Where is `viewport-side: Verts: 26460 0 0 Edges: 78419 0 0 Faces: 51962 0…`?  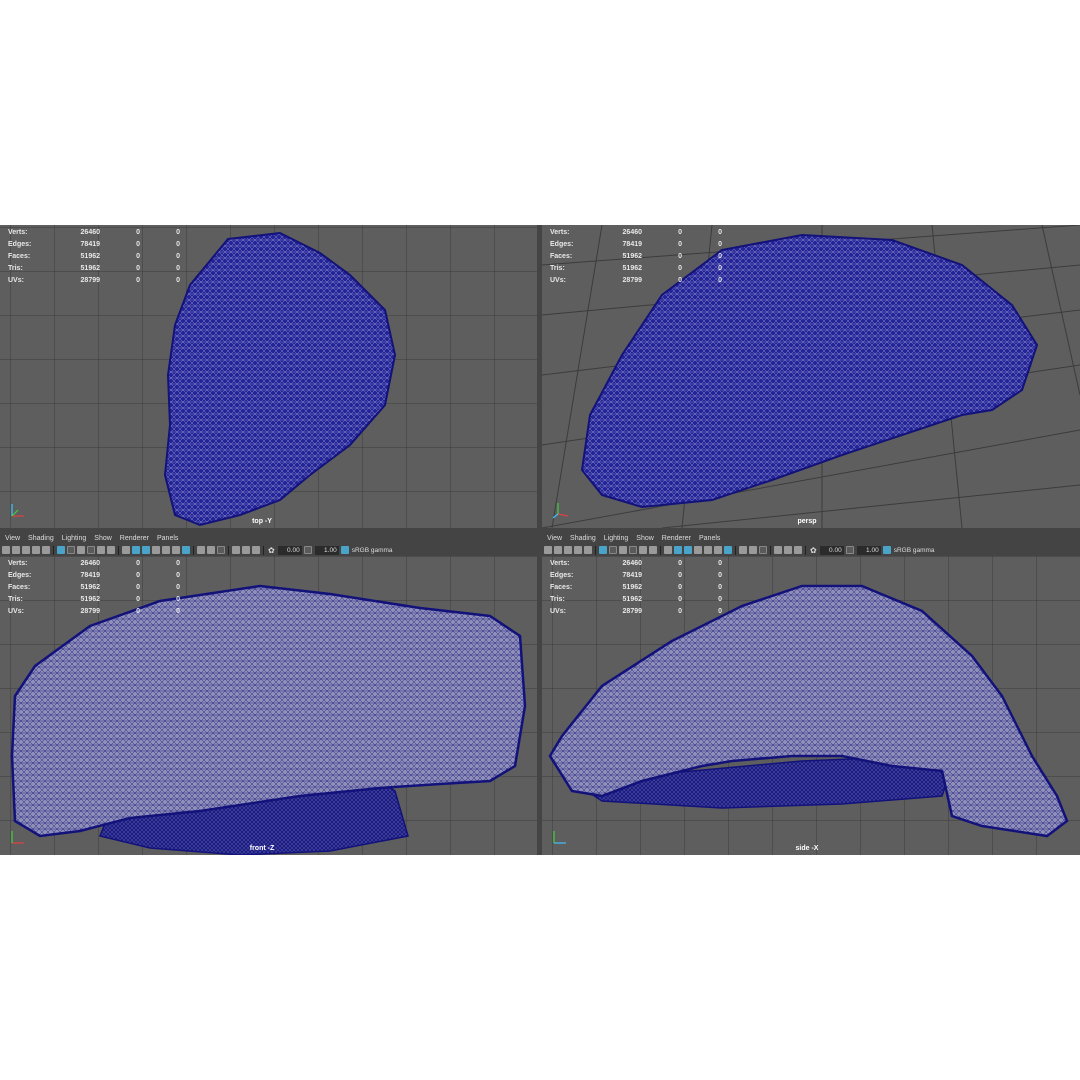 viewport-side: Verts: 26460 0 0 Edges: 78419 0 0 Faces: 51962 0… is located at coordinates (811, 705).